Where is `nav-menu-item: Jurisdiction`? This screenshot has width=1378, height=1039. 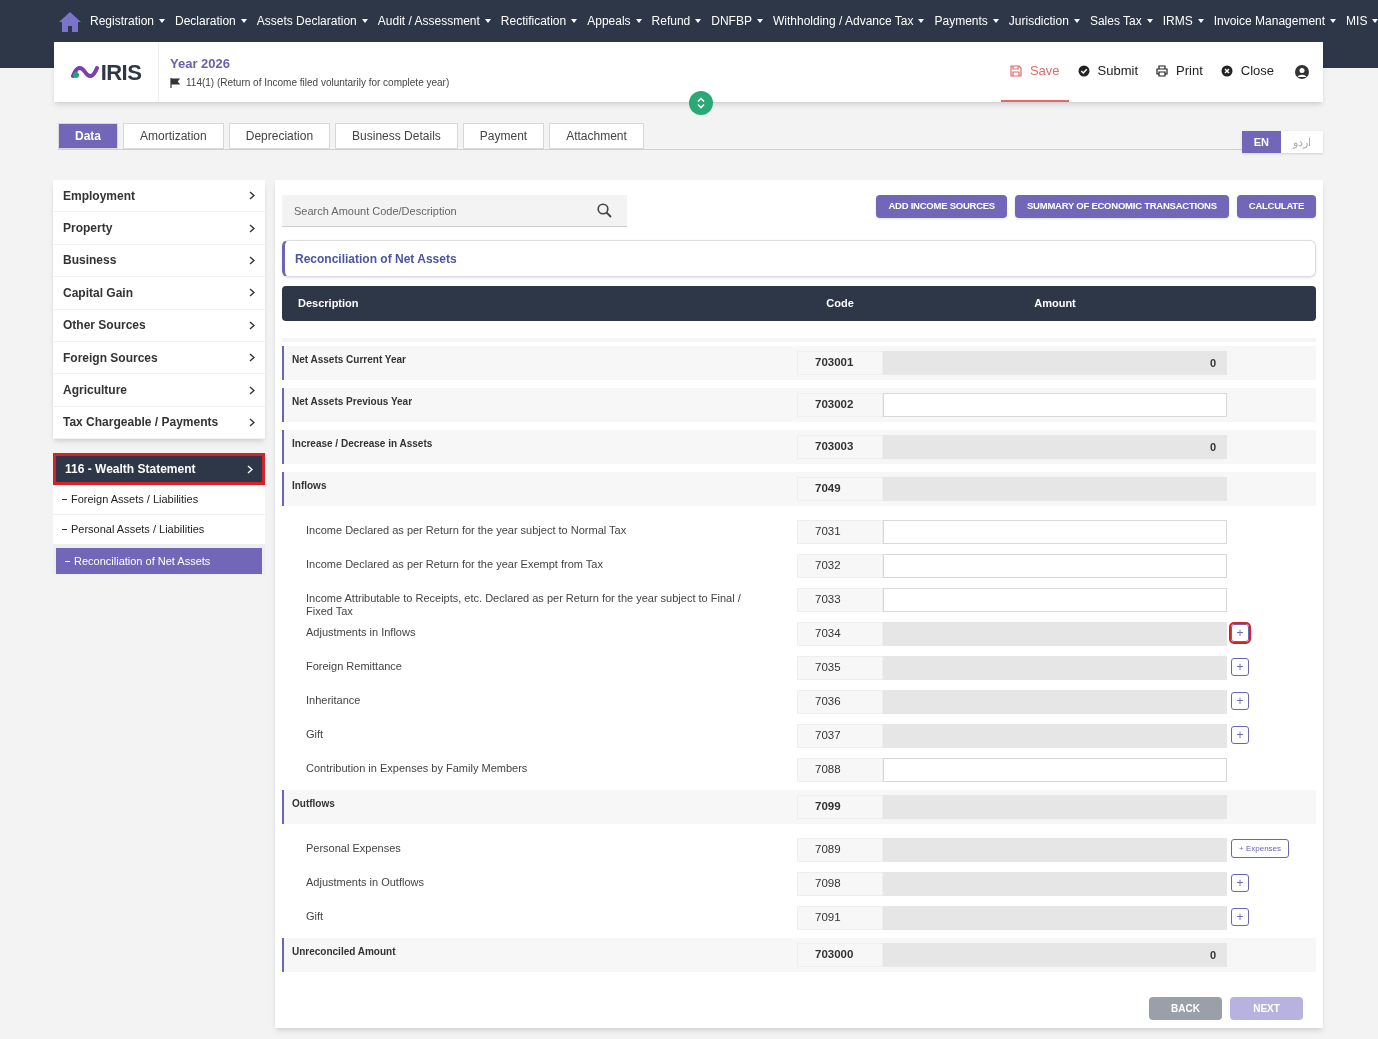
nav-menu-item: Jurisdiction is located at coordinates (1044, 21).